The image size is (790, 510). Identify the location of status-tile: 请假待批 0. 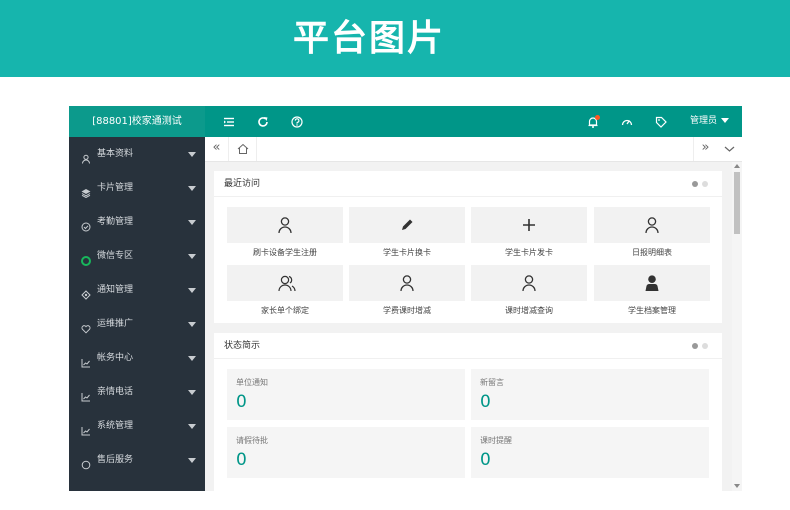
(346, 452).